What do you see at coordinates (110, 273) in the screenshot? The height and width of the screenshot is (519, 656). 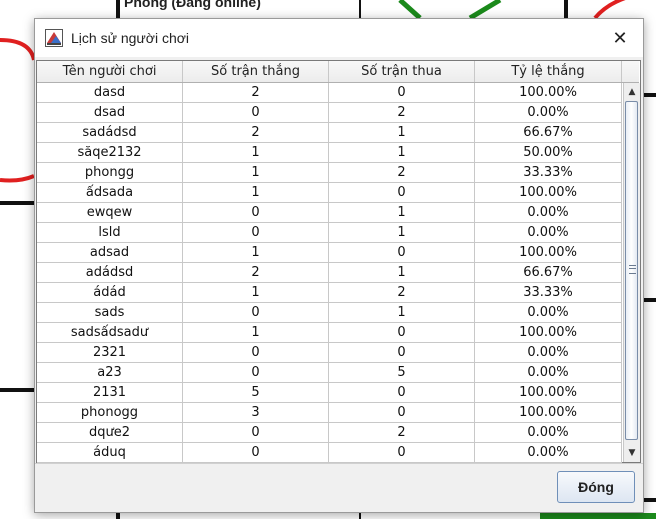 I see `player-name-cell: adádsd` at bounding box center [110, 273].